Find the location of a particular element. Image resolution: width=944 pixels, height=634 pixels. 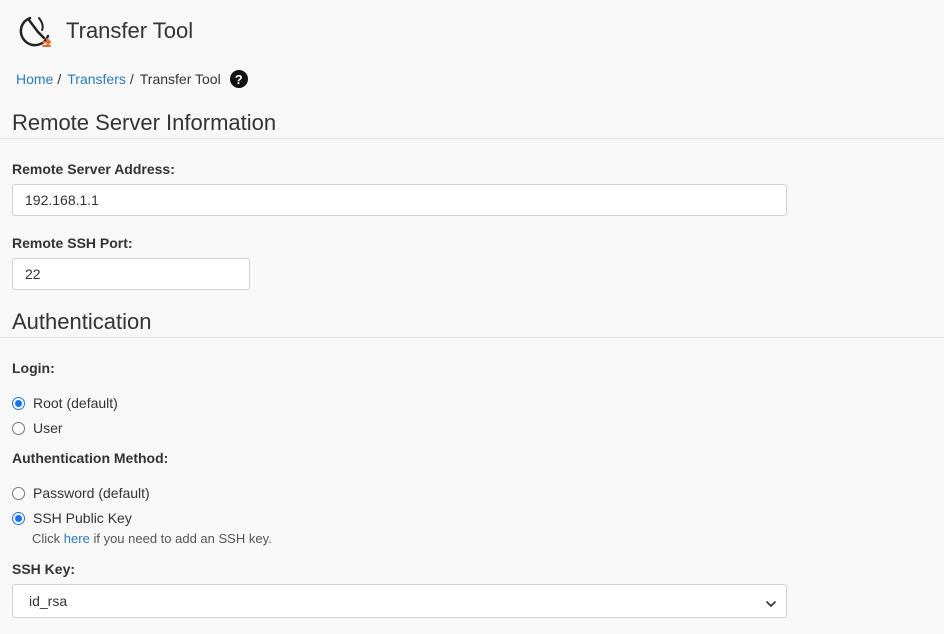

add-ssh-key-link: here is located at coordinates (77, 538).